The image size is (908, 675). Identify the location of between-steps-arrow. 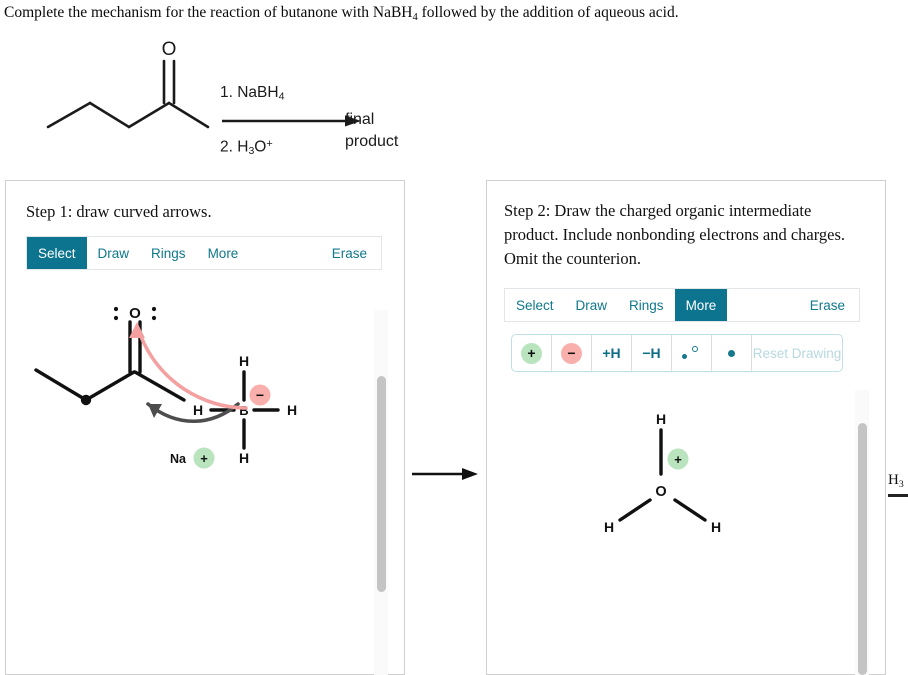
(446, 474).